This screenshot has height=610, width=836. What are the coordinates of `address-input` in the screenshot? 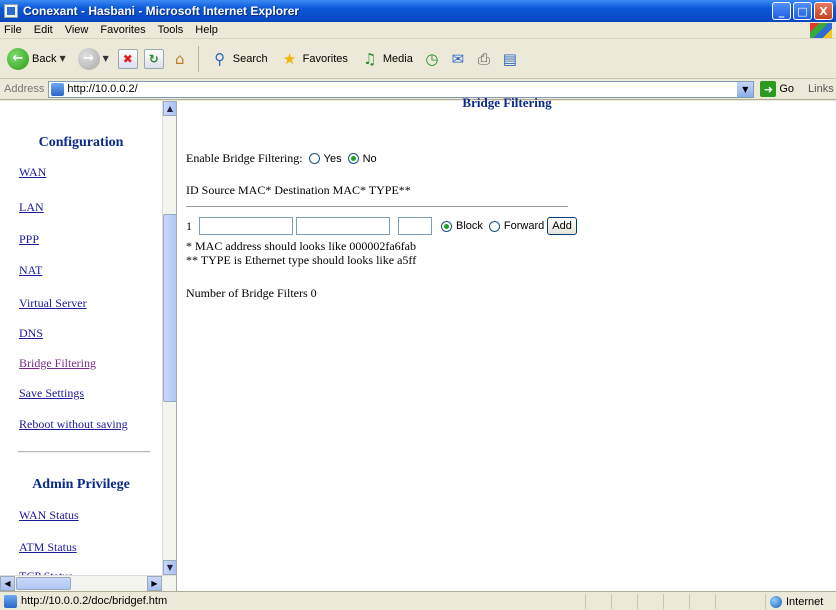 It's located at (387, 89).